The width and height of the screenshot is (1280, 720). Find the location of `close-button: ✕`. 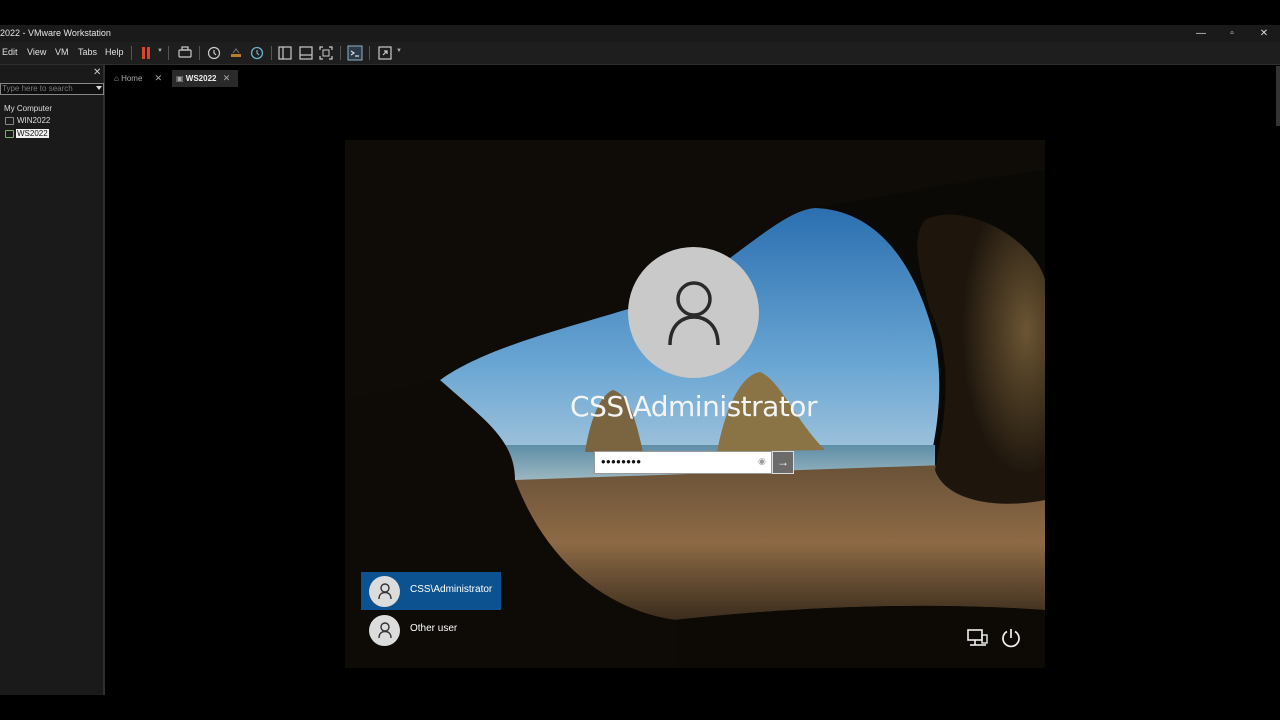

close-button: ✕ is located at coordinates (1264, 33).